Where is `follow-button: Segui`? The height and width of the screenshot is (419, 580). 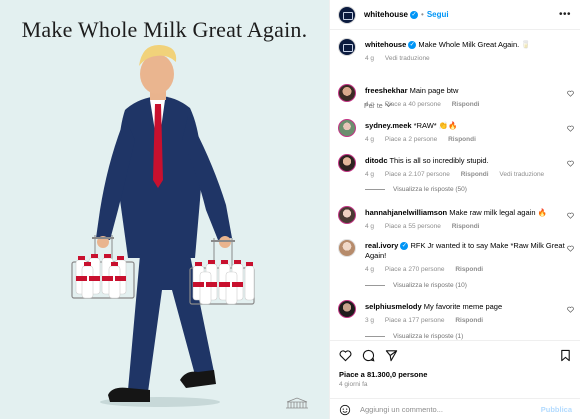
follow-button: Segui is located at coordinates (438, 14).